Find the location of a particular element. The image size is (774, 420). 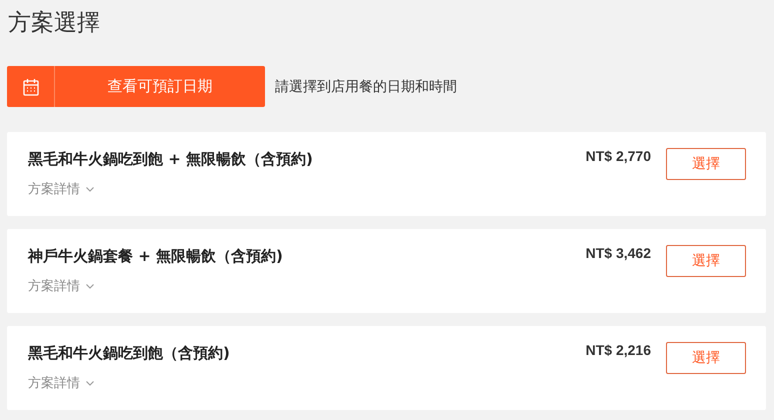

plan-price: NT$ 2,770 is located at coordinates (618, 156).